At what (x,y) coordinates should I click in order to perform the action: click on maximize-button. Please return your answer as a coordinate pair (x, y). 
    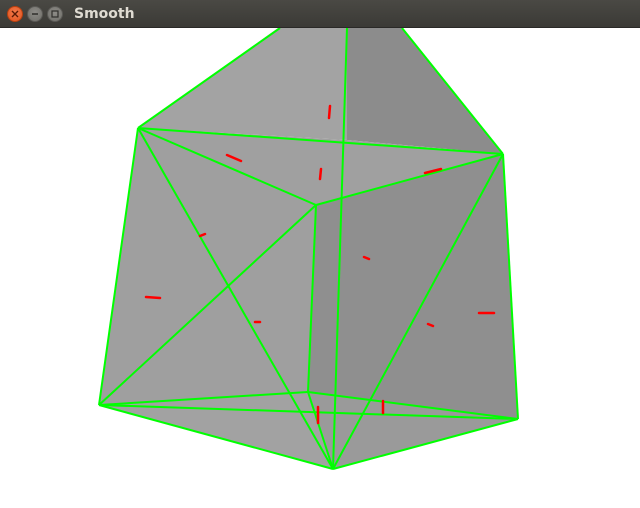
    Looking at the image, I should click on (55, 14).